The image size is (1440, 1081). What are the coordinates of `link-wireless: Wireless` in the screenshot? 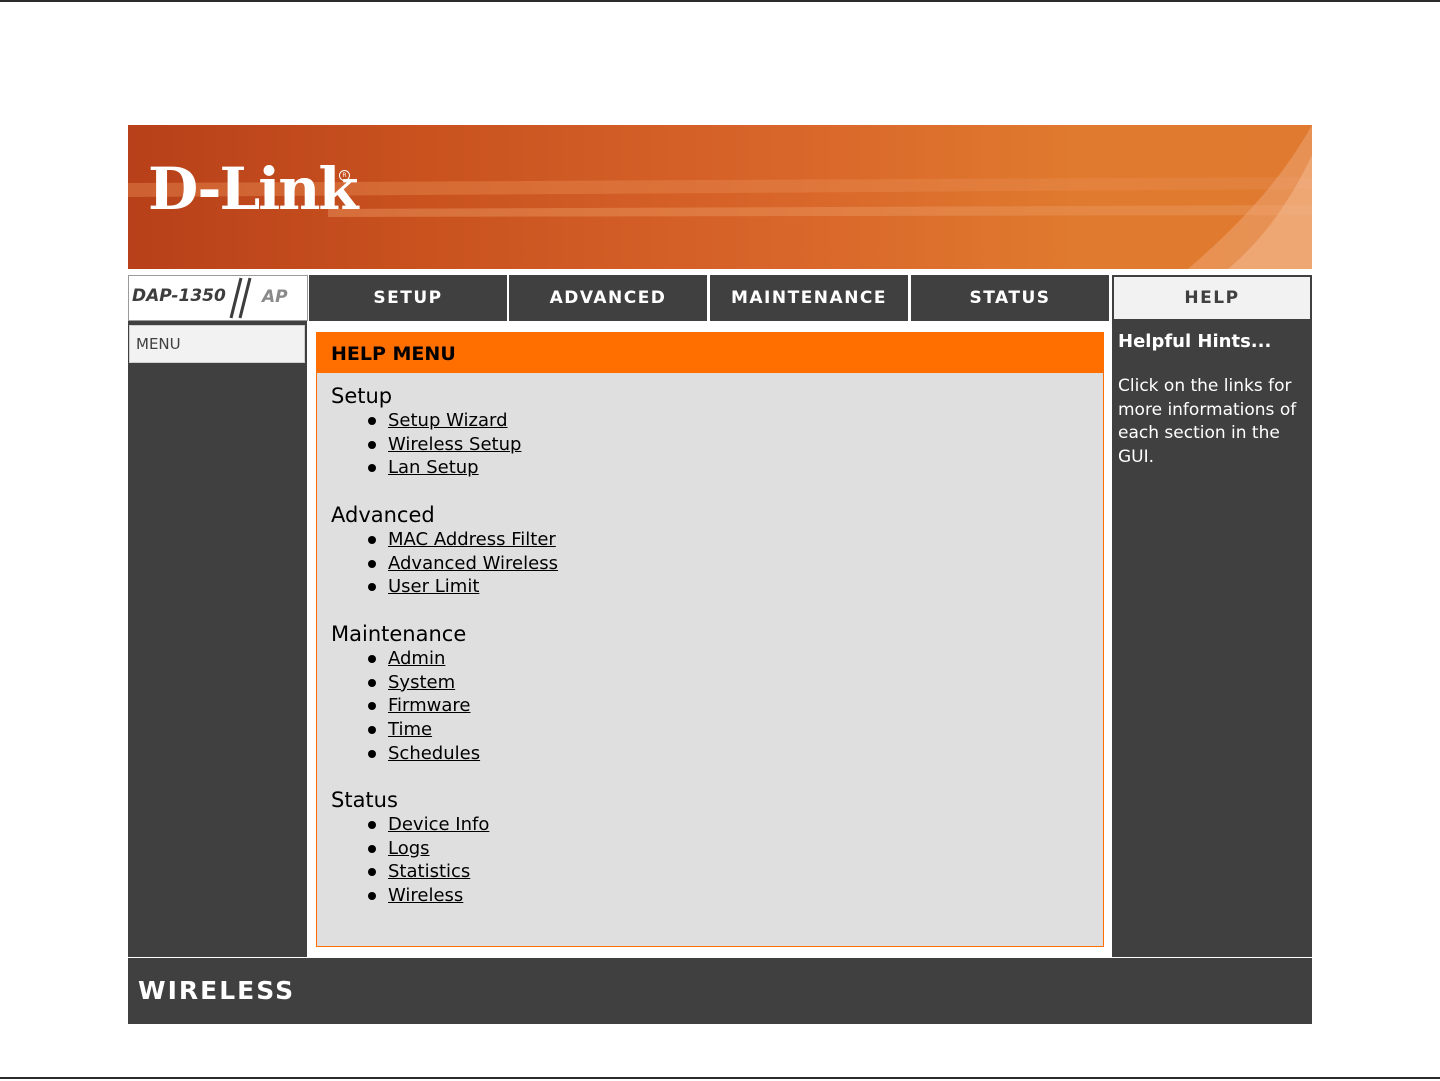 It's located at (425, 895).